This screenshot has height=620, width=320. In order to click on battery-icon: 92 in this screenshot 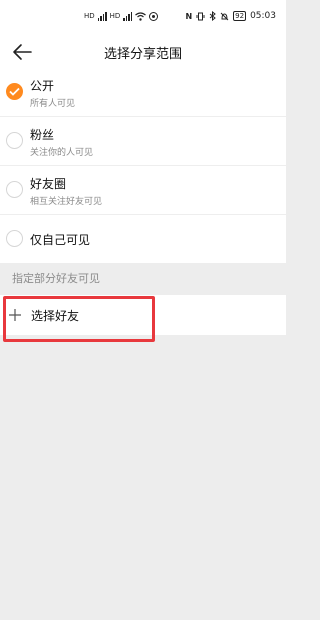, I will do `click(240, 16)`.